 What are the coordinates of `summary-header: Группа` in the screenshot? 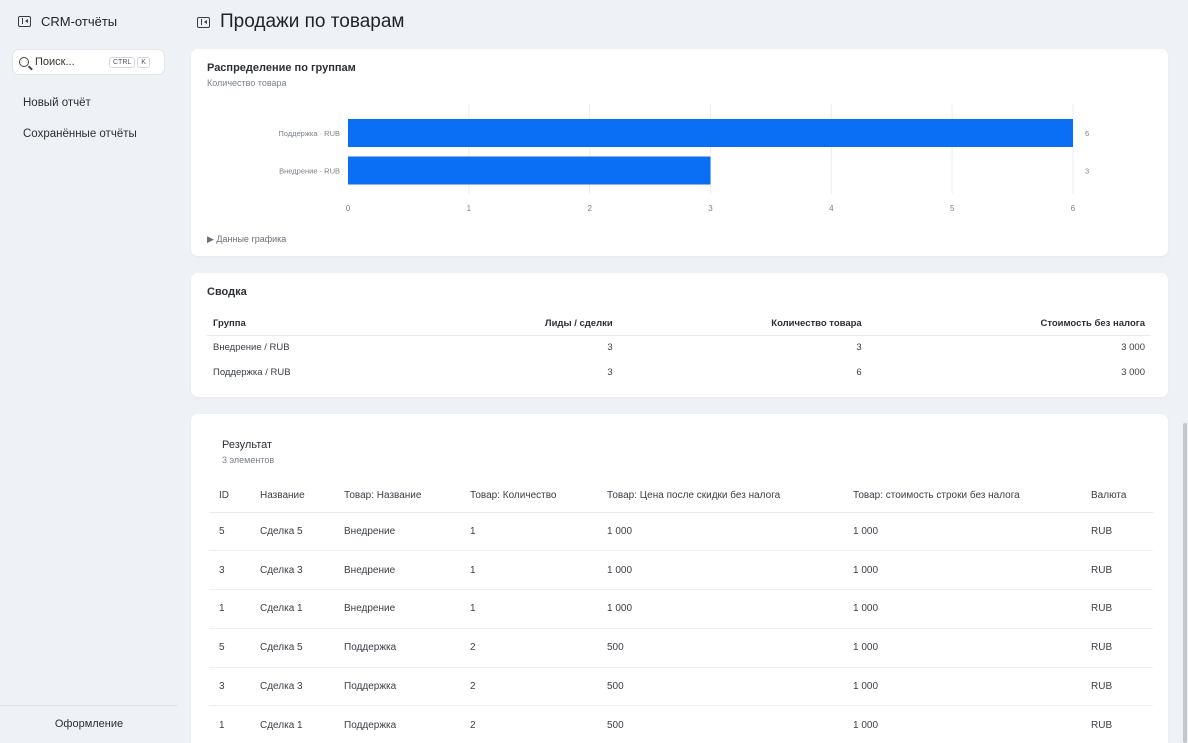 It's located at (316, 324).